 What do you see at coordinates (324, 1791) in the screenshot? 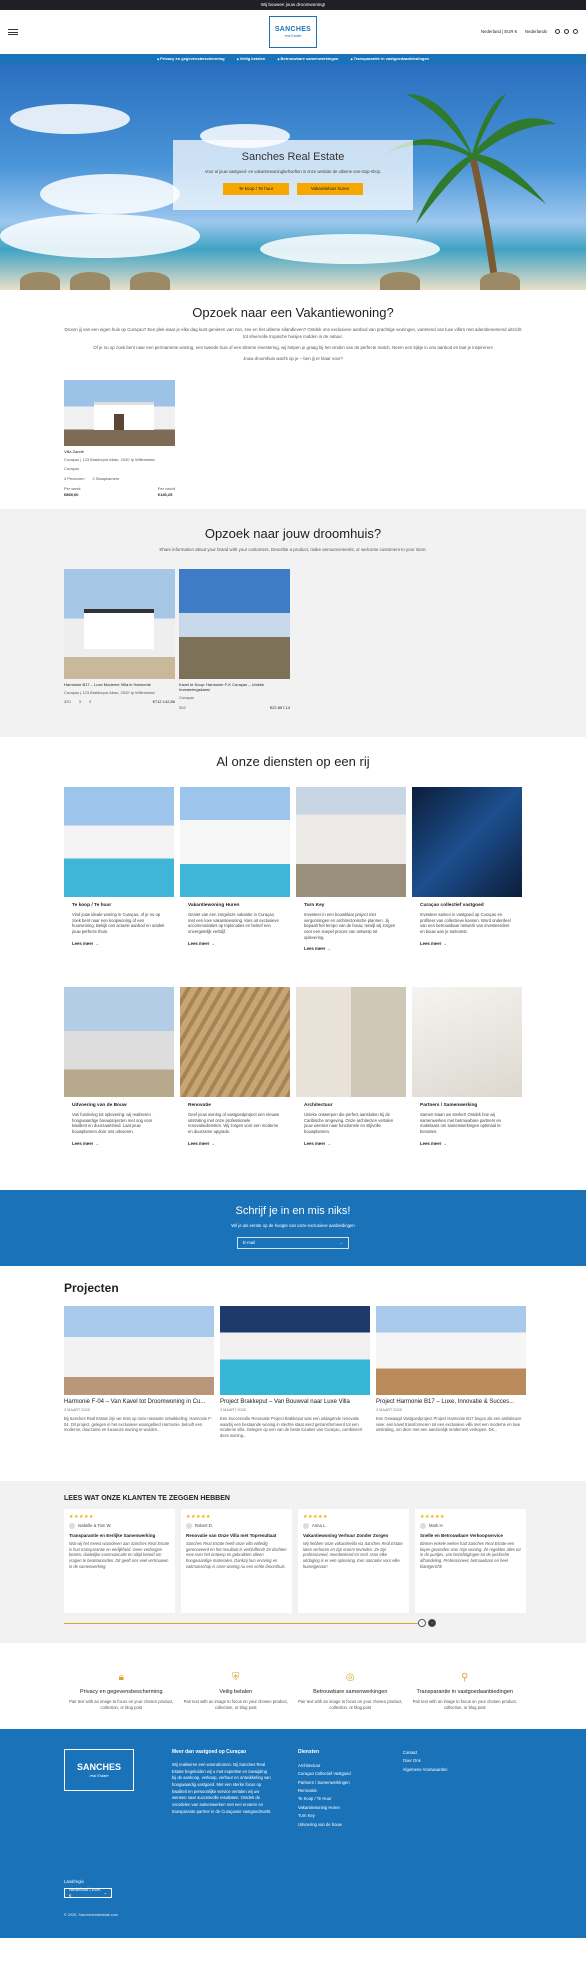
I see `footer-link: Renovatie` at bounding box center [324, 1791].